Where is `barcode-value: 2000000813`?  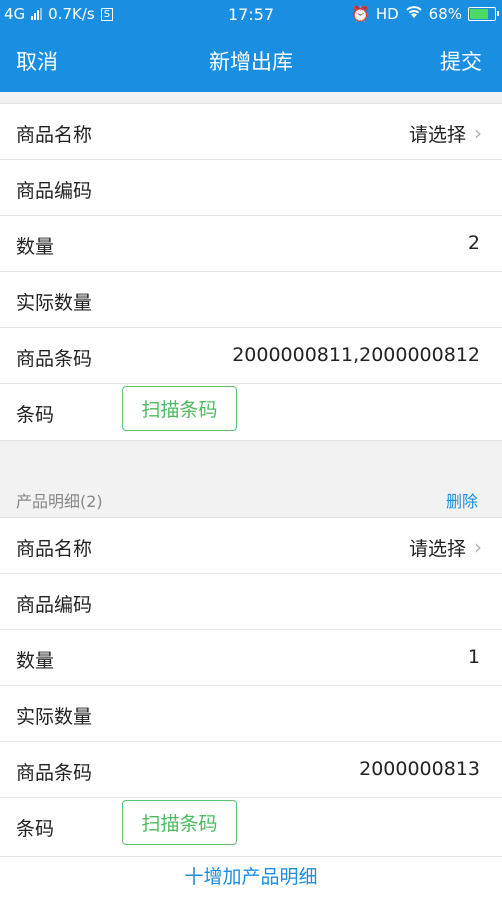
barcode-value: 2000000813 is located at coordinates (419, 769).